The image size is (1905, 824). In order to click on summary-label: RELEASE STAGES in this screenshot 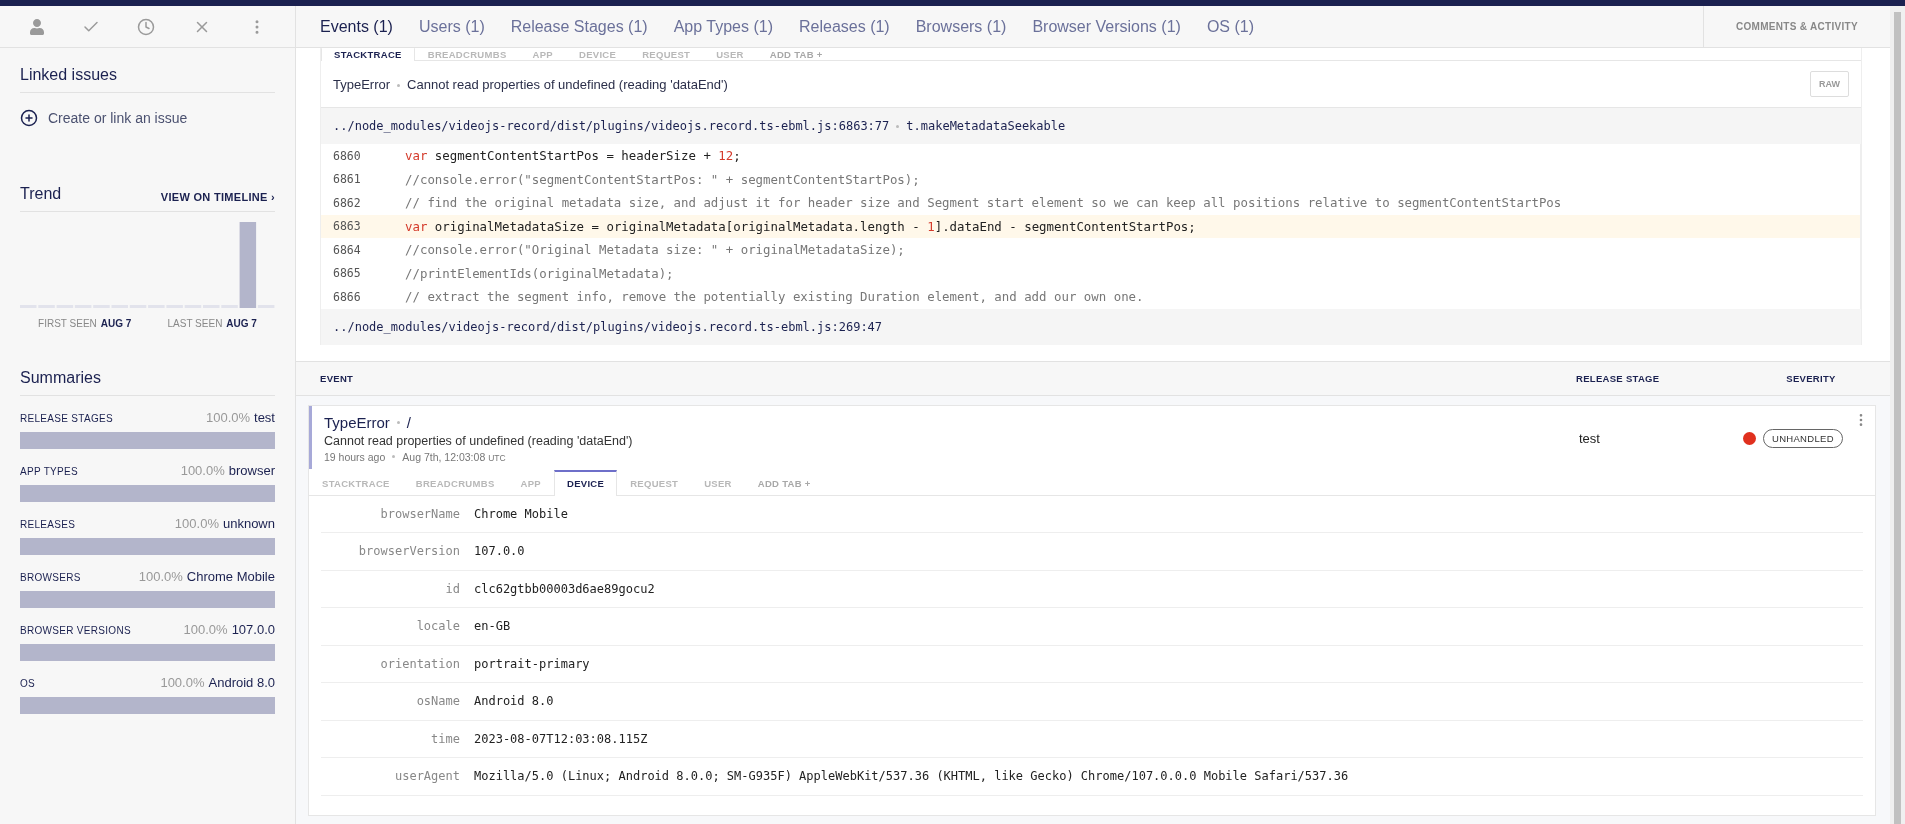, I will do `click(66, 418)`.